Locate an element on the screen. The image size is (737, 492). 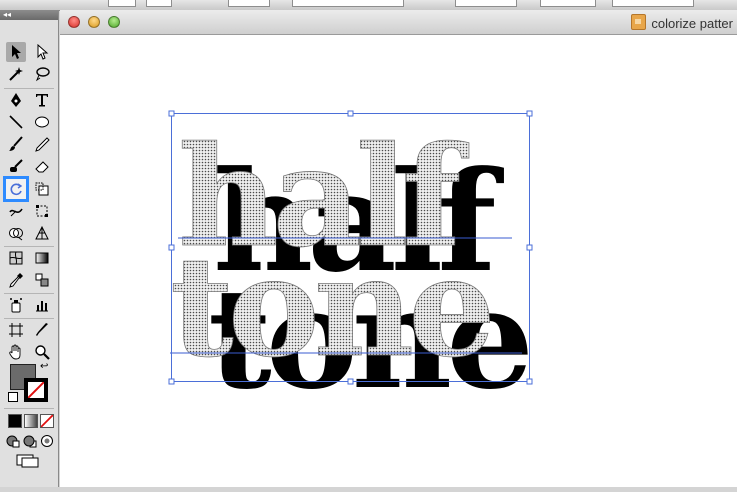
screen-mode-icon is located at coordinates (27, 461).